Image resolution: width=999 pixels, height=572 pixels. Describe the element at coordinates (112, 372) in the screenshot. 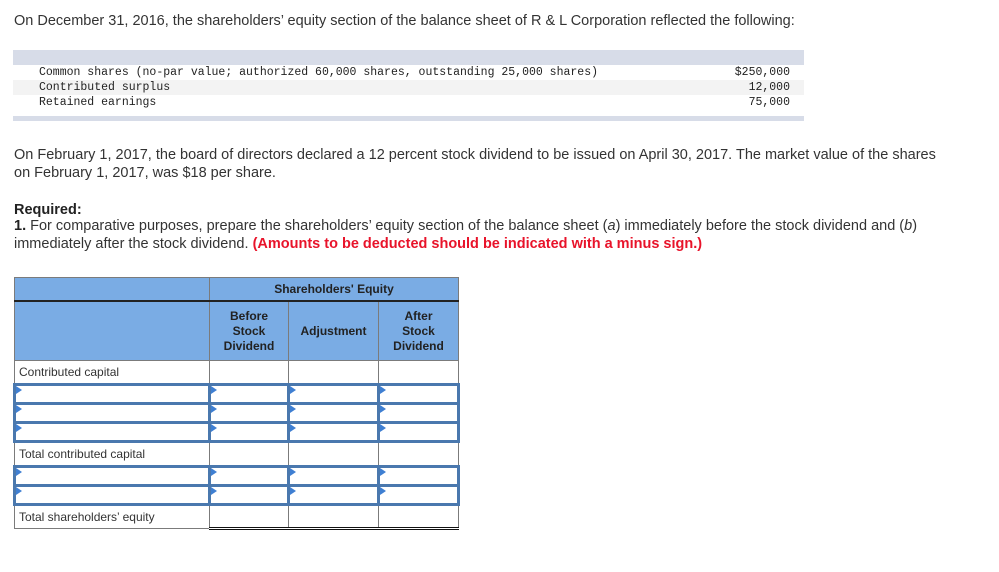

I see `row-label-contributed-capital: Contributed capital` at that location.